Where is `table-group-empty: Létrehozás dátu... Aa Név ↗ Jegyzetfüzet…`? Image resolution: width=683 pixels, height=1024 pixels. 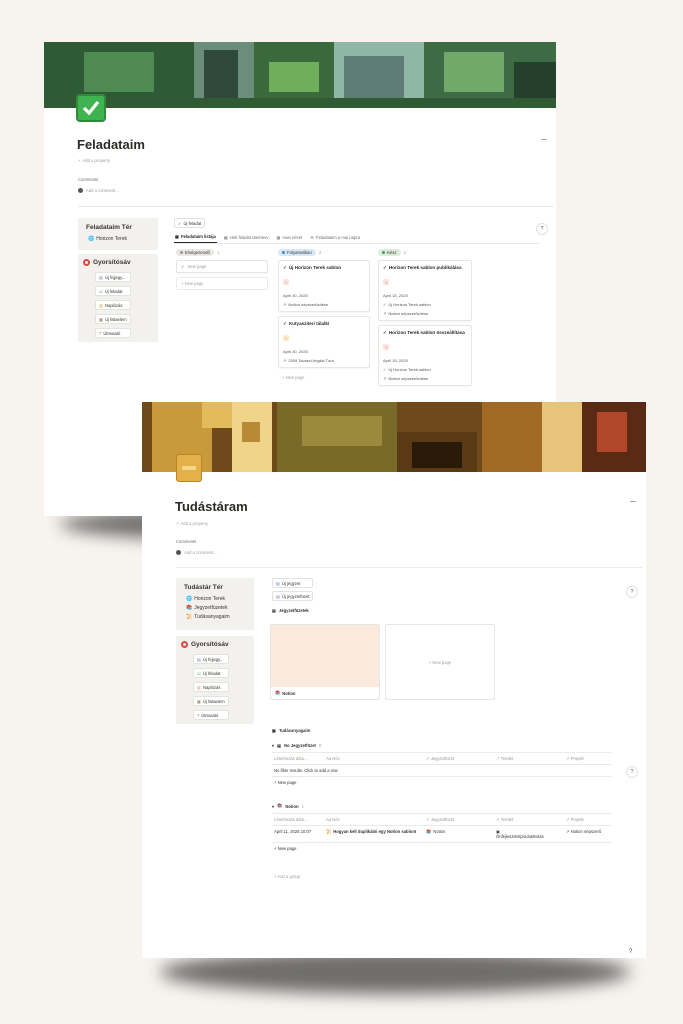 table-group-empty: Létrehozás dátu... Aa Név ↗ Jegyzetfüzet… is located at coordinates (442, 770).